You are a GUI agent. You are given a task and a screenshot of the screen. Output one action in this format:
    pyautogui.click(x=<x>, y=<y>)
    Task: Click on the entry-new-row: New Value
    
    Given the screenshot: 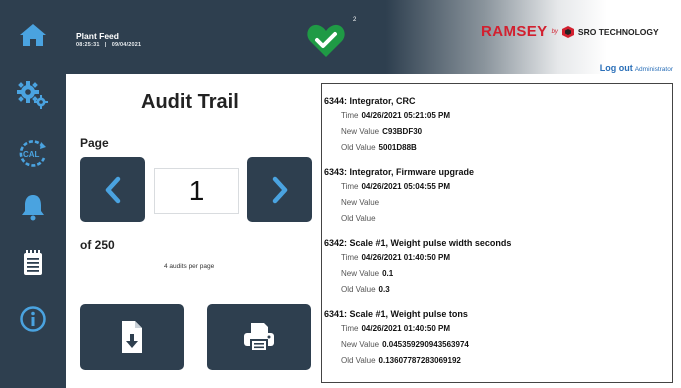 What is the action you would take?
    pyautogui.click(x=497, y=203)
    